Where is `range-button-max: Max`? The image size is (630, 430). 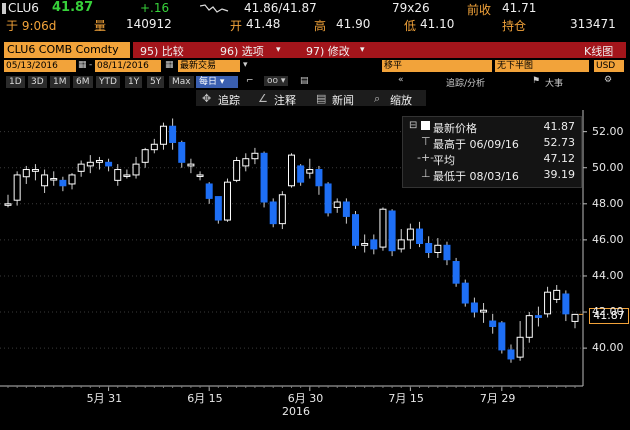 range-button-max: Max is located at coordinates (181, 82).